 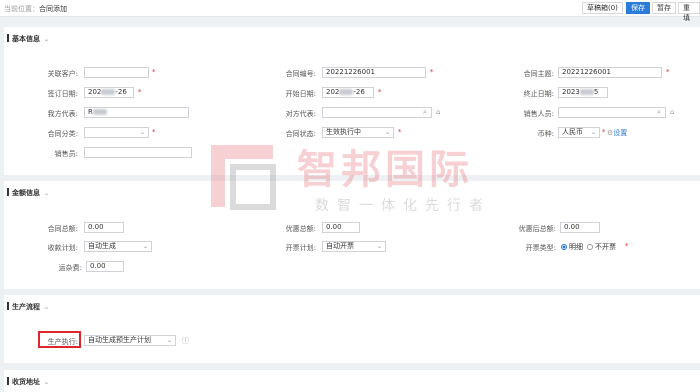 What do you see at coordinates (62, 248) in the screenshot?
I see `collection-plan-label: 收款计划:` at bounding box center [62, 248].